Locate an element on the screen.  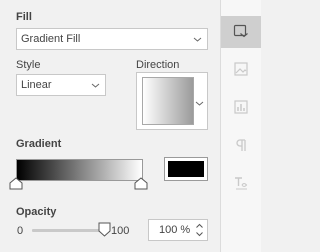
paragraph-settings-icon is located at coordinates (241, 146).